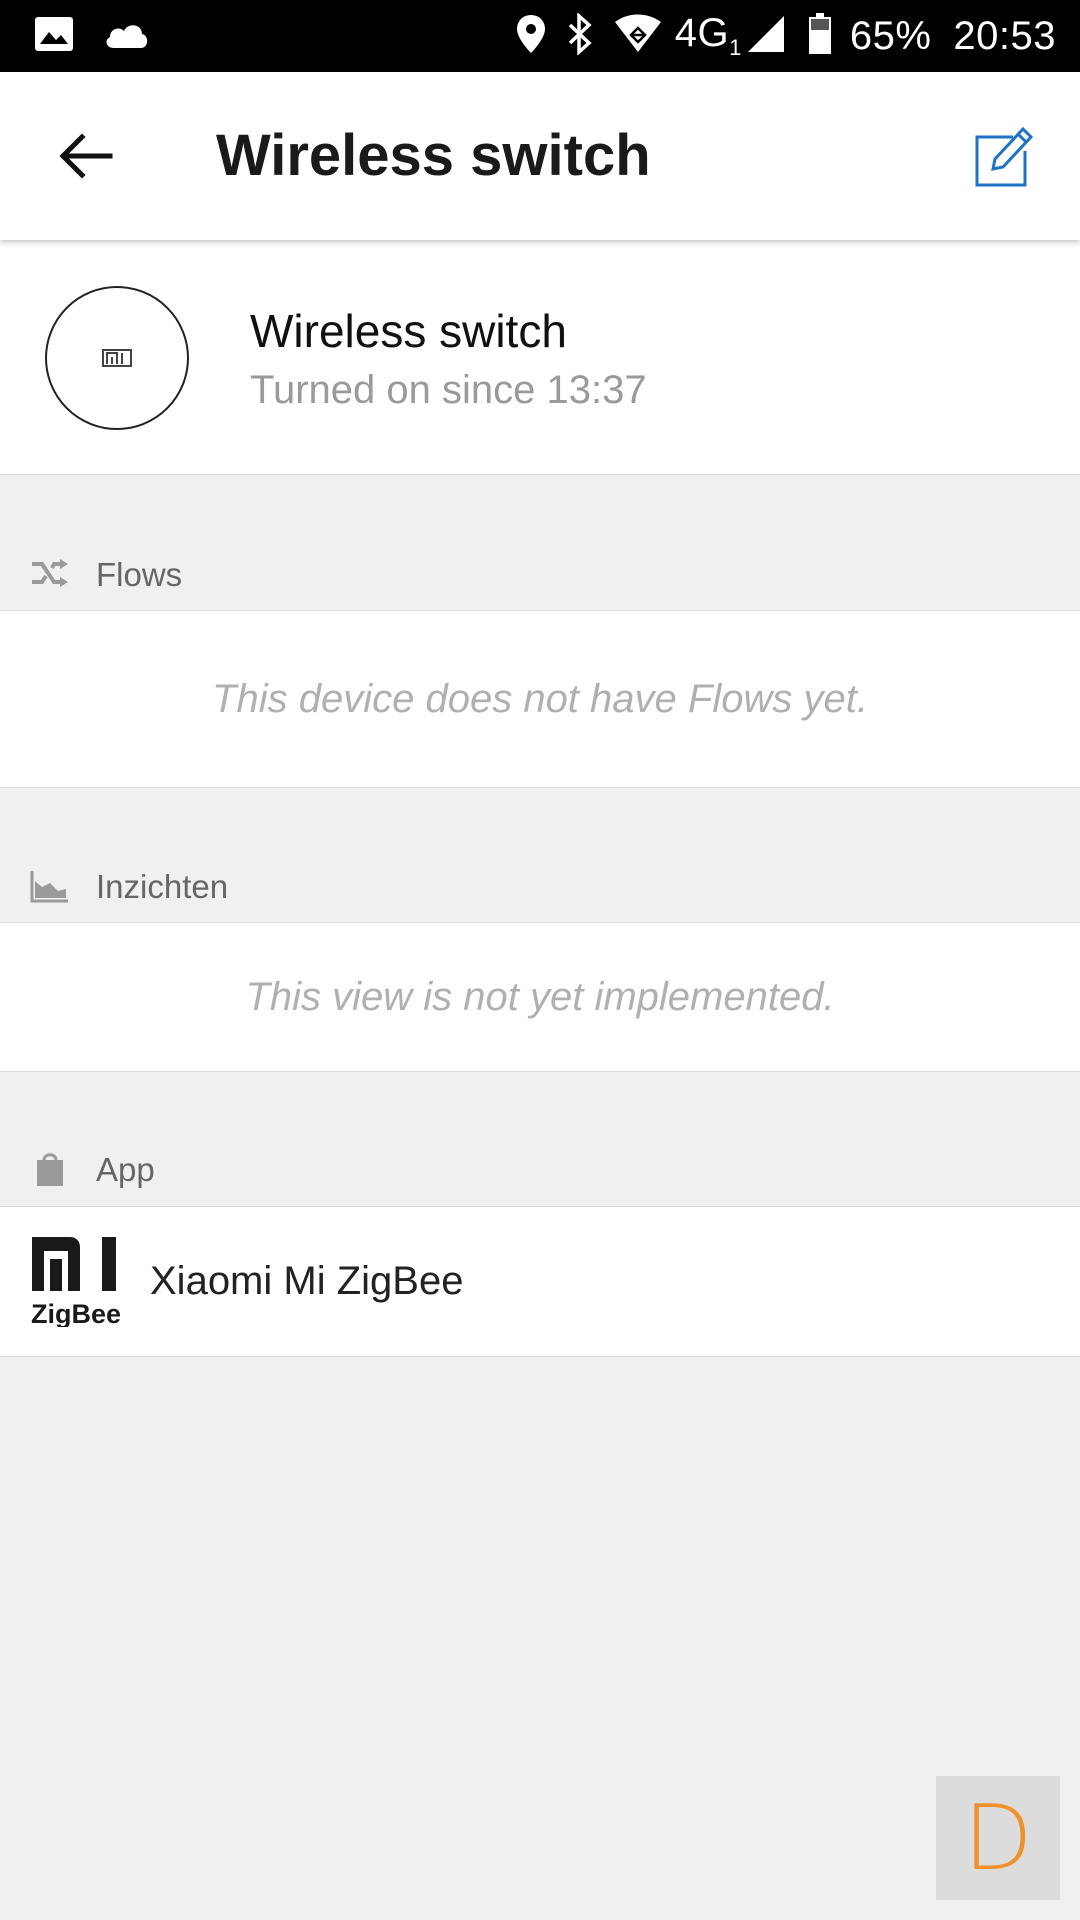 The image size is (1080, 1920). I want to click on arrow-left-icon, so click(86, 156).